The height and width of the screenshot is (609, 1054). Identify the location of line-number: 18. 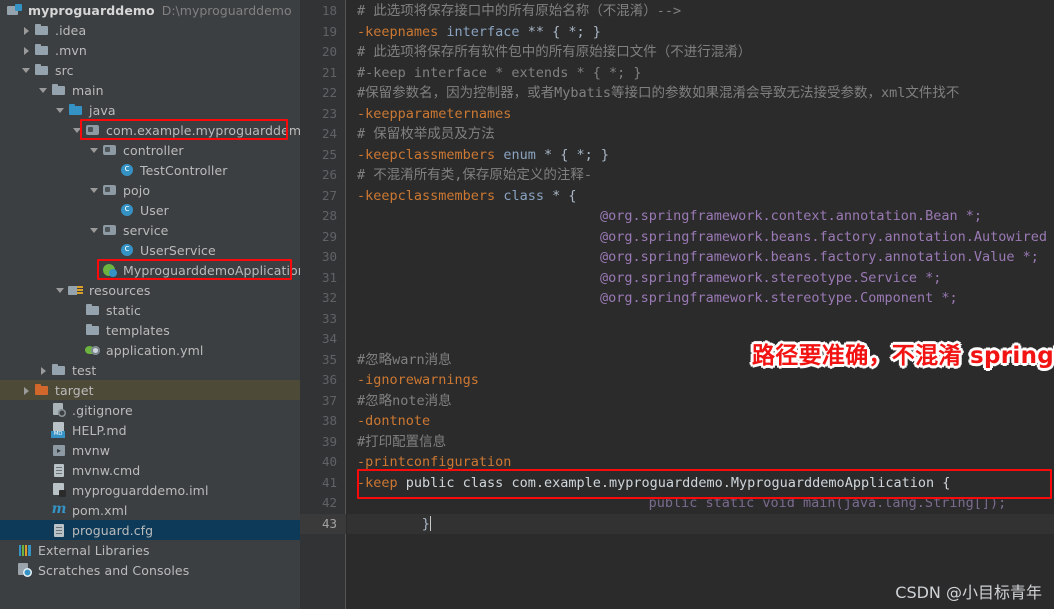
(329, 10).